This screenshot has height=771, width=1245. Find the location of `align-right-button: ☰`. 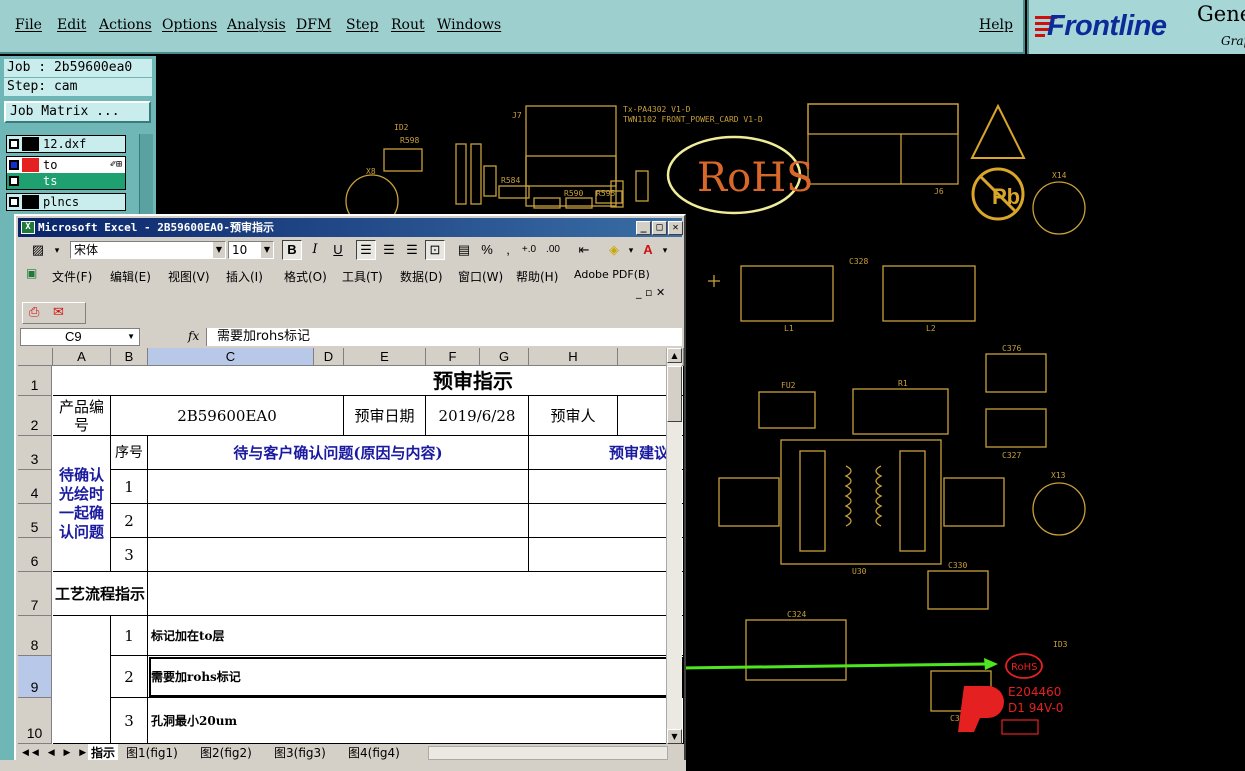

align-right-button: ☰ is located at coordinates (412, 250).